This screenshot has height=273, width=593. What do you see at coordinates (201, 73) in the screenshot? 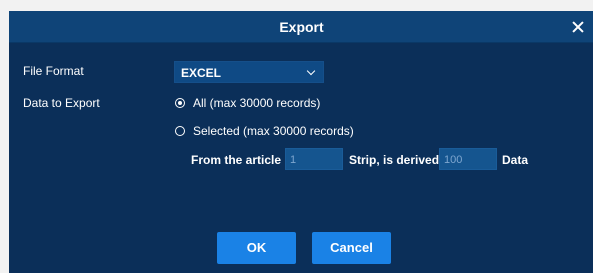
I see `file-format-value: EXCEL` at bounding box center [201, 73].